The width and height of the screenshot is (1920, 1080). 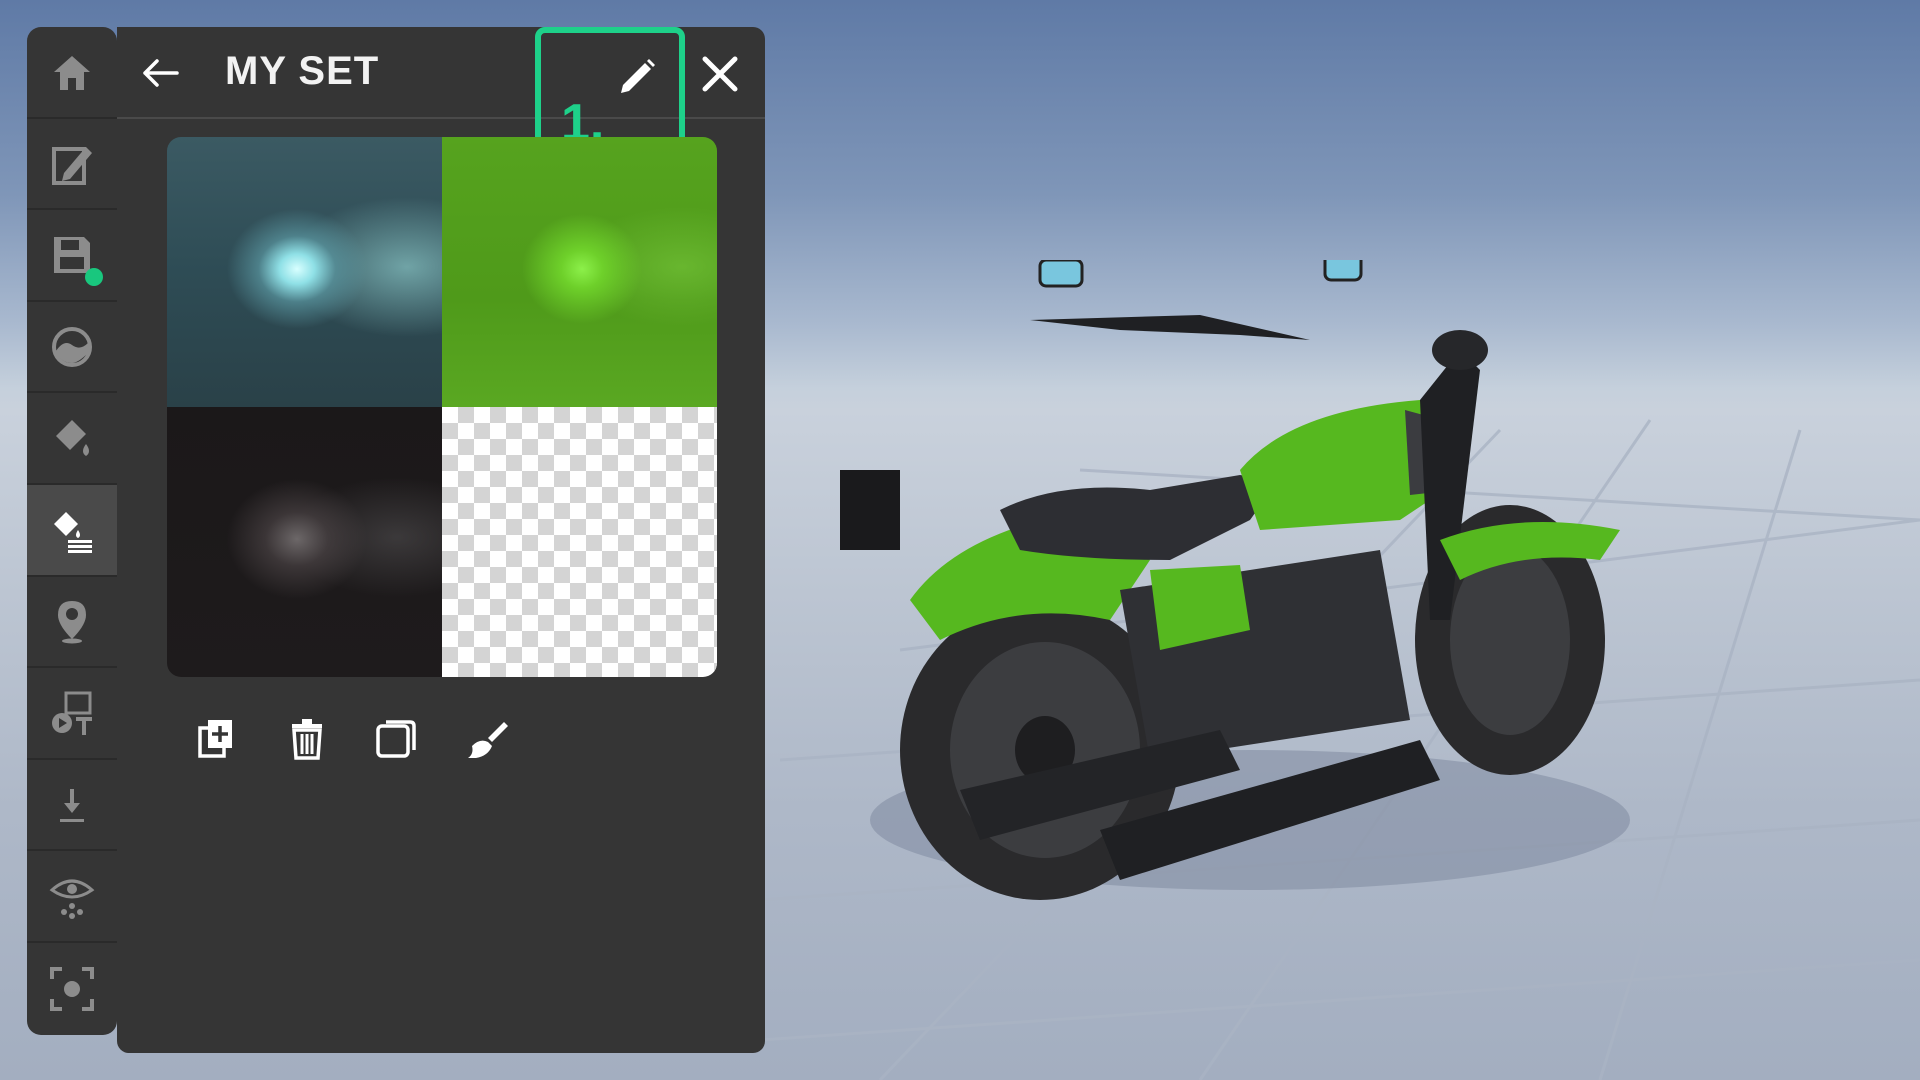 I want to click on trash-icon, so click(x=307, y=739).